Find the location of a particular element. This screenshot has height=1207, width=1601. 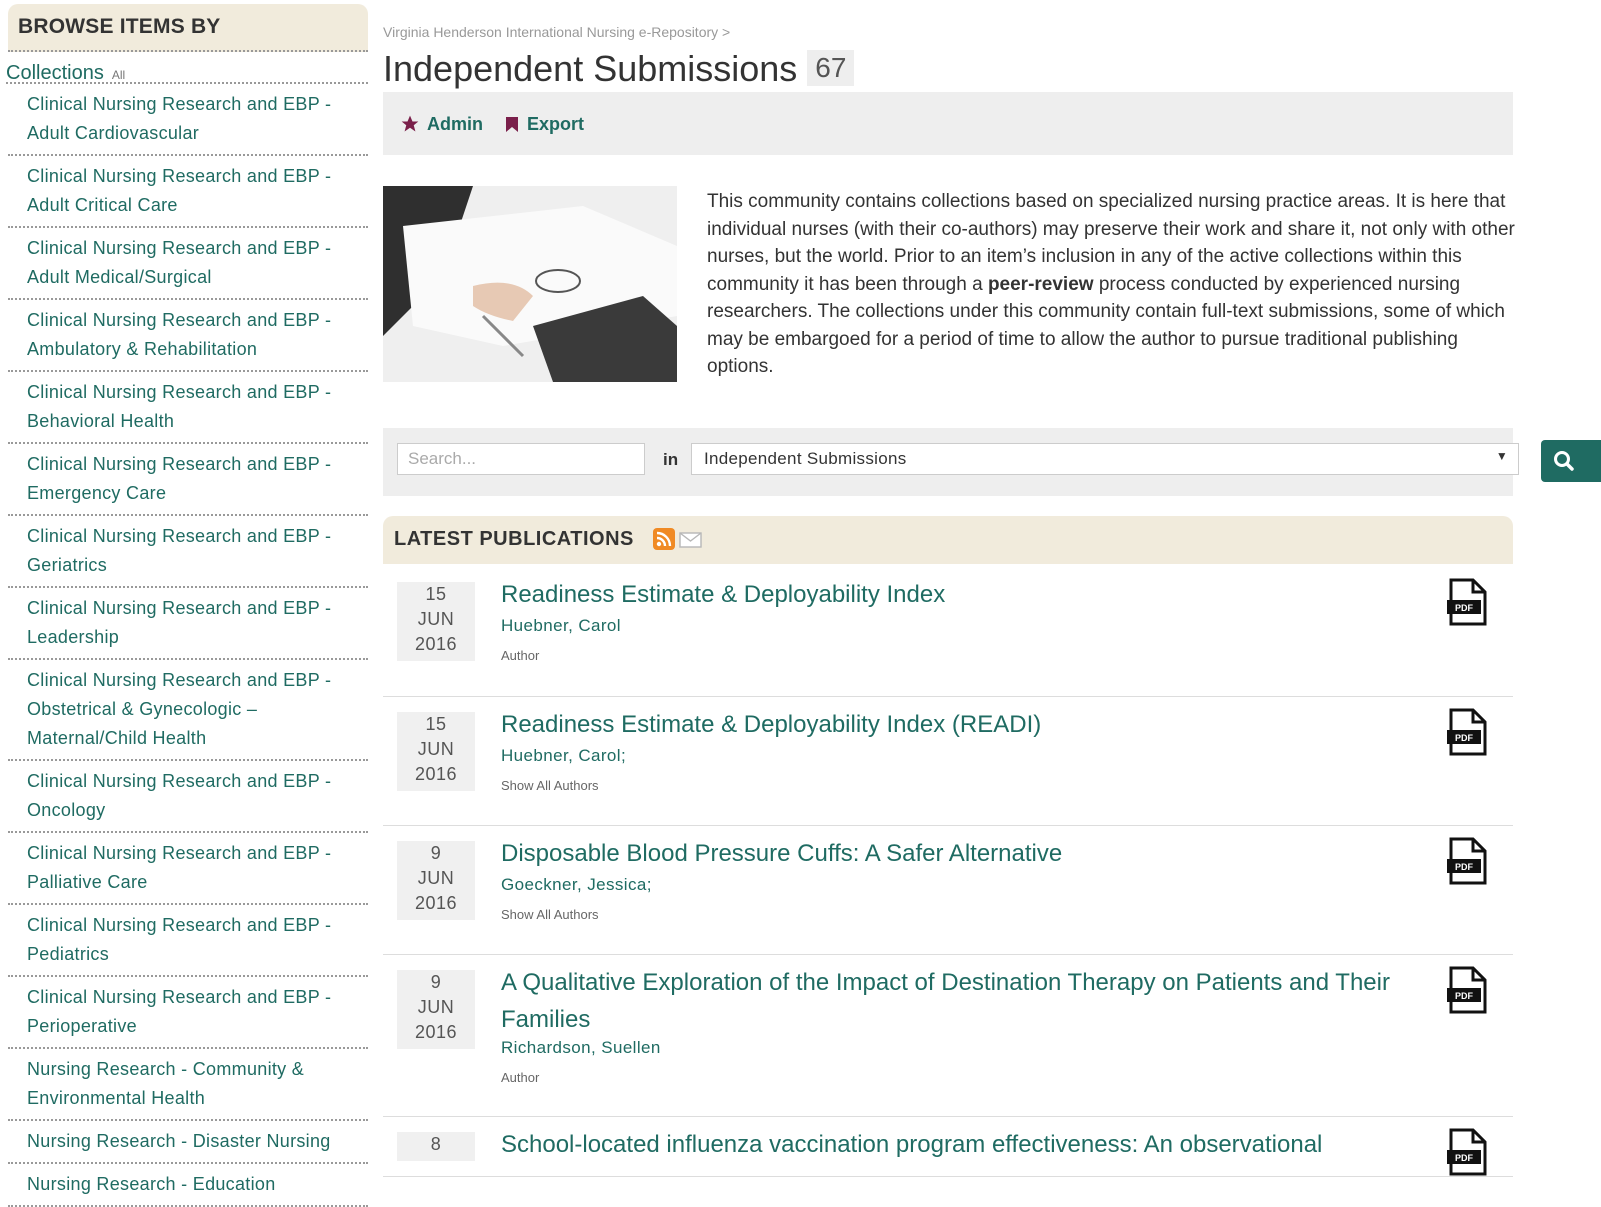

scope-select: Independent Submissions ▼ is located at coordinates (1105, 459).